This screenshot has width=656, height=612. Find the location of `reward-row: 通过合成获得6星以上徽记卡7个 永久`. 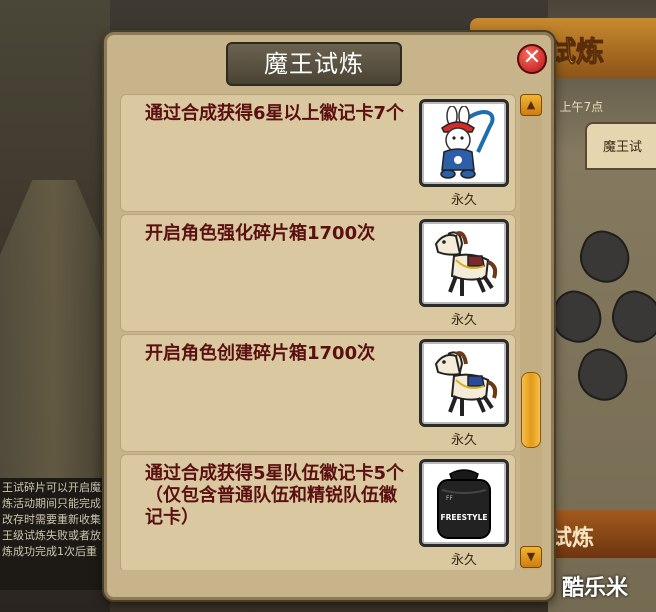

reward-row: 通过合成获得6星以上徽记卡7个 永久 is located at coordinates (318, 153).